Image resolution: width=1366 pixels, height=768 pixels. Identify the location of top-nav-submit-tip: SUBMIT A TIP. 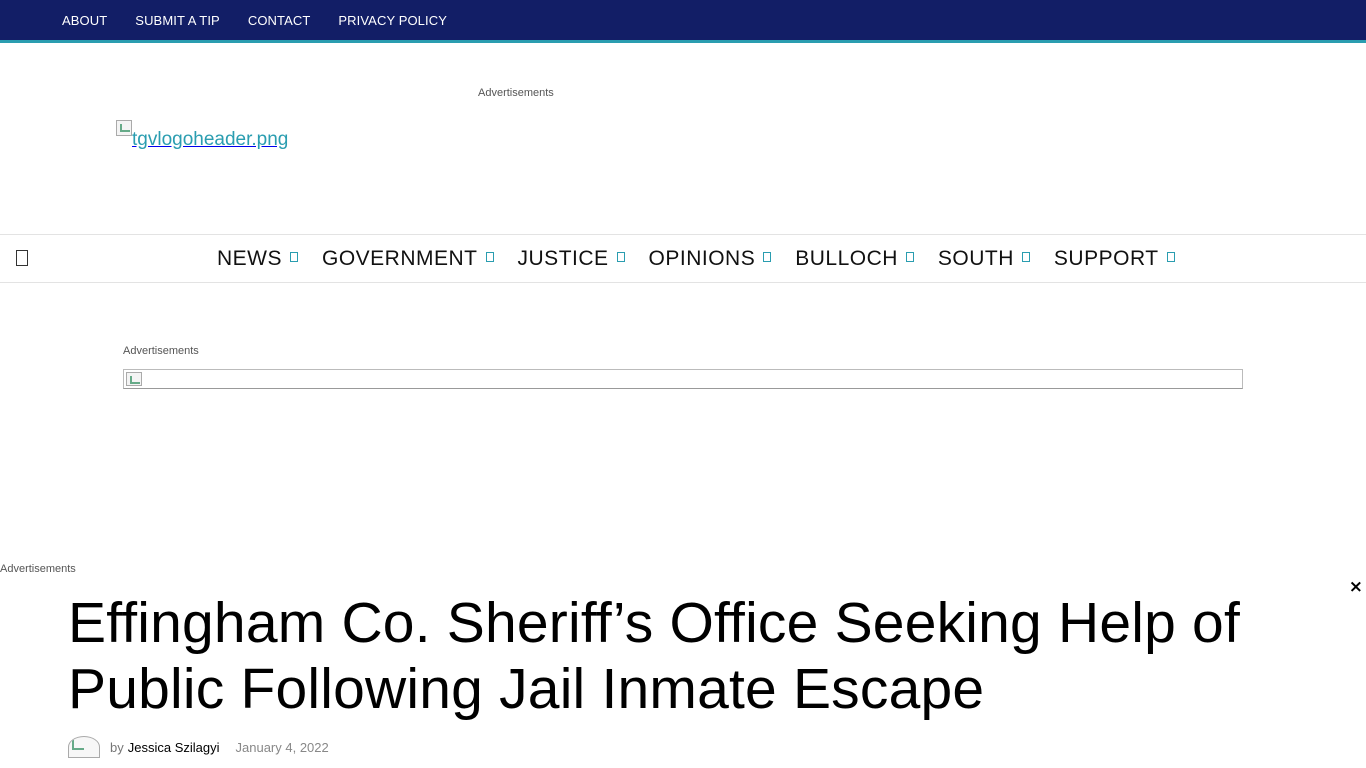
(177, 20).